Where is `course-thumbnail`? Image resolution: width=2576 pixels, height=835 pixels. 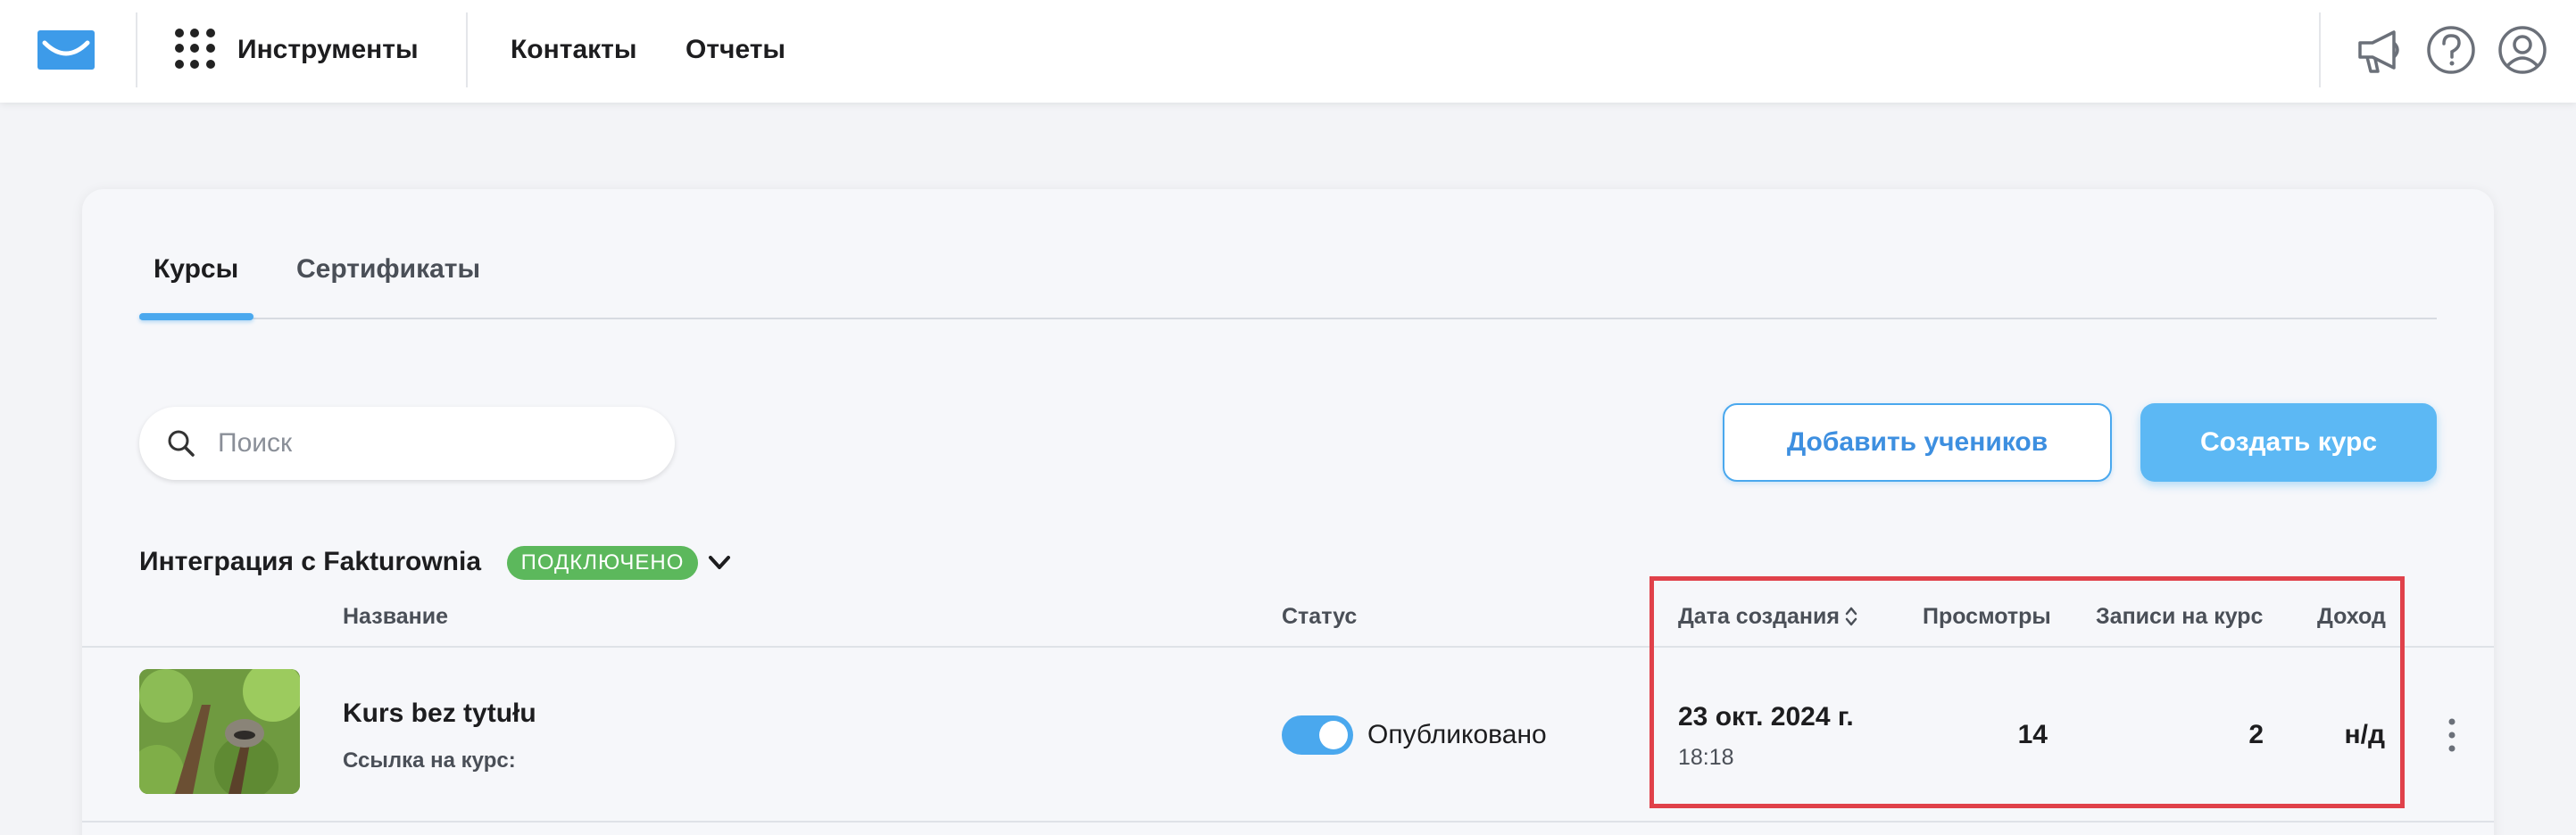 course-thumbnail is located at coordinates (219, 732).